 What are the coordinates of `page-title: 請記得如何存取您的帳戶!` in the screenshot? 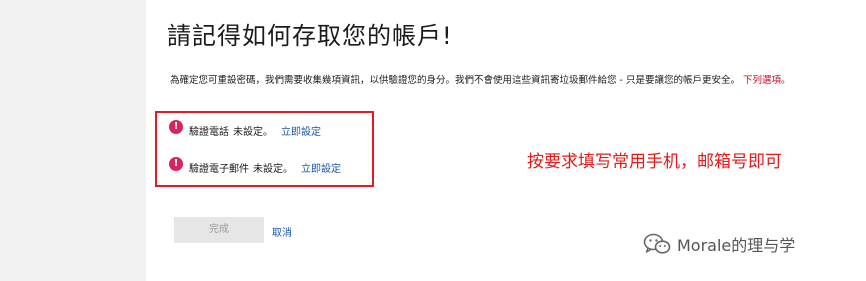 It's located at (310, 36).